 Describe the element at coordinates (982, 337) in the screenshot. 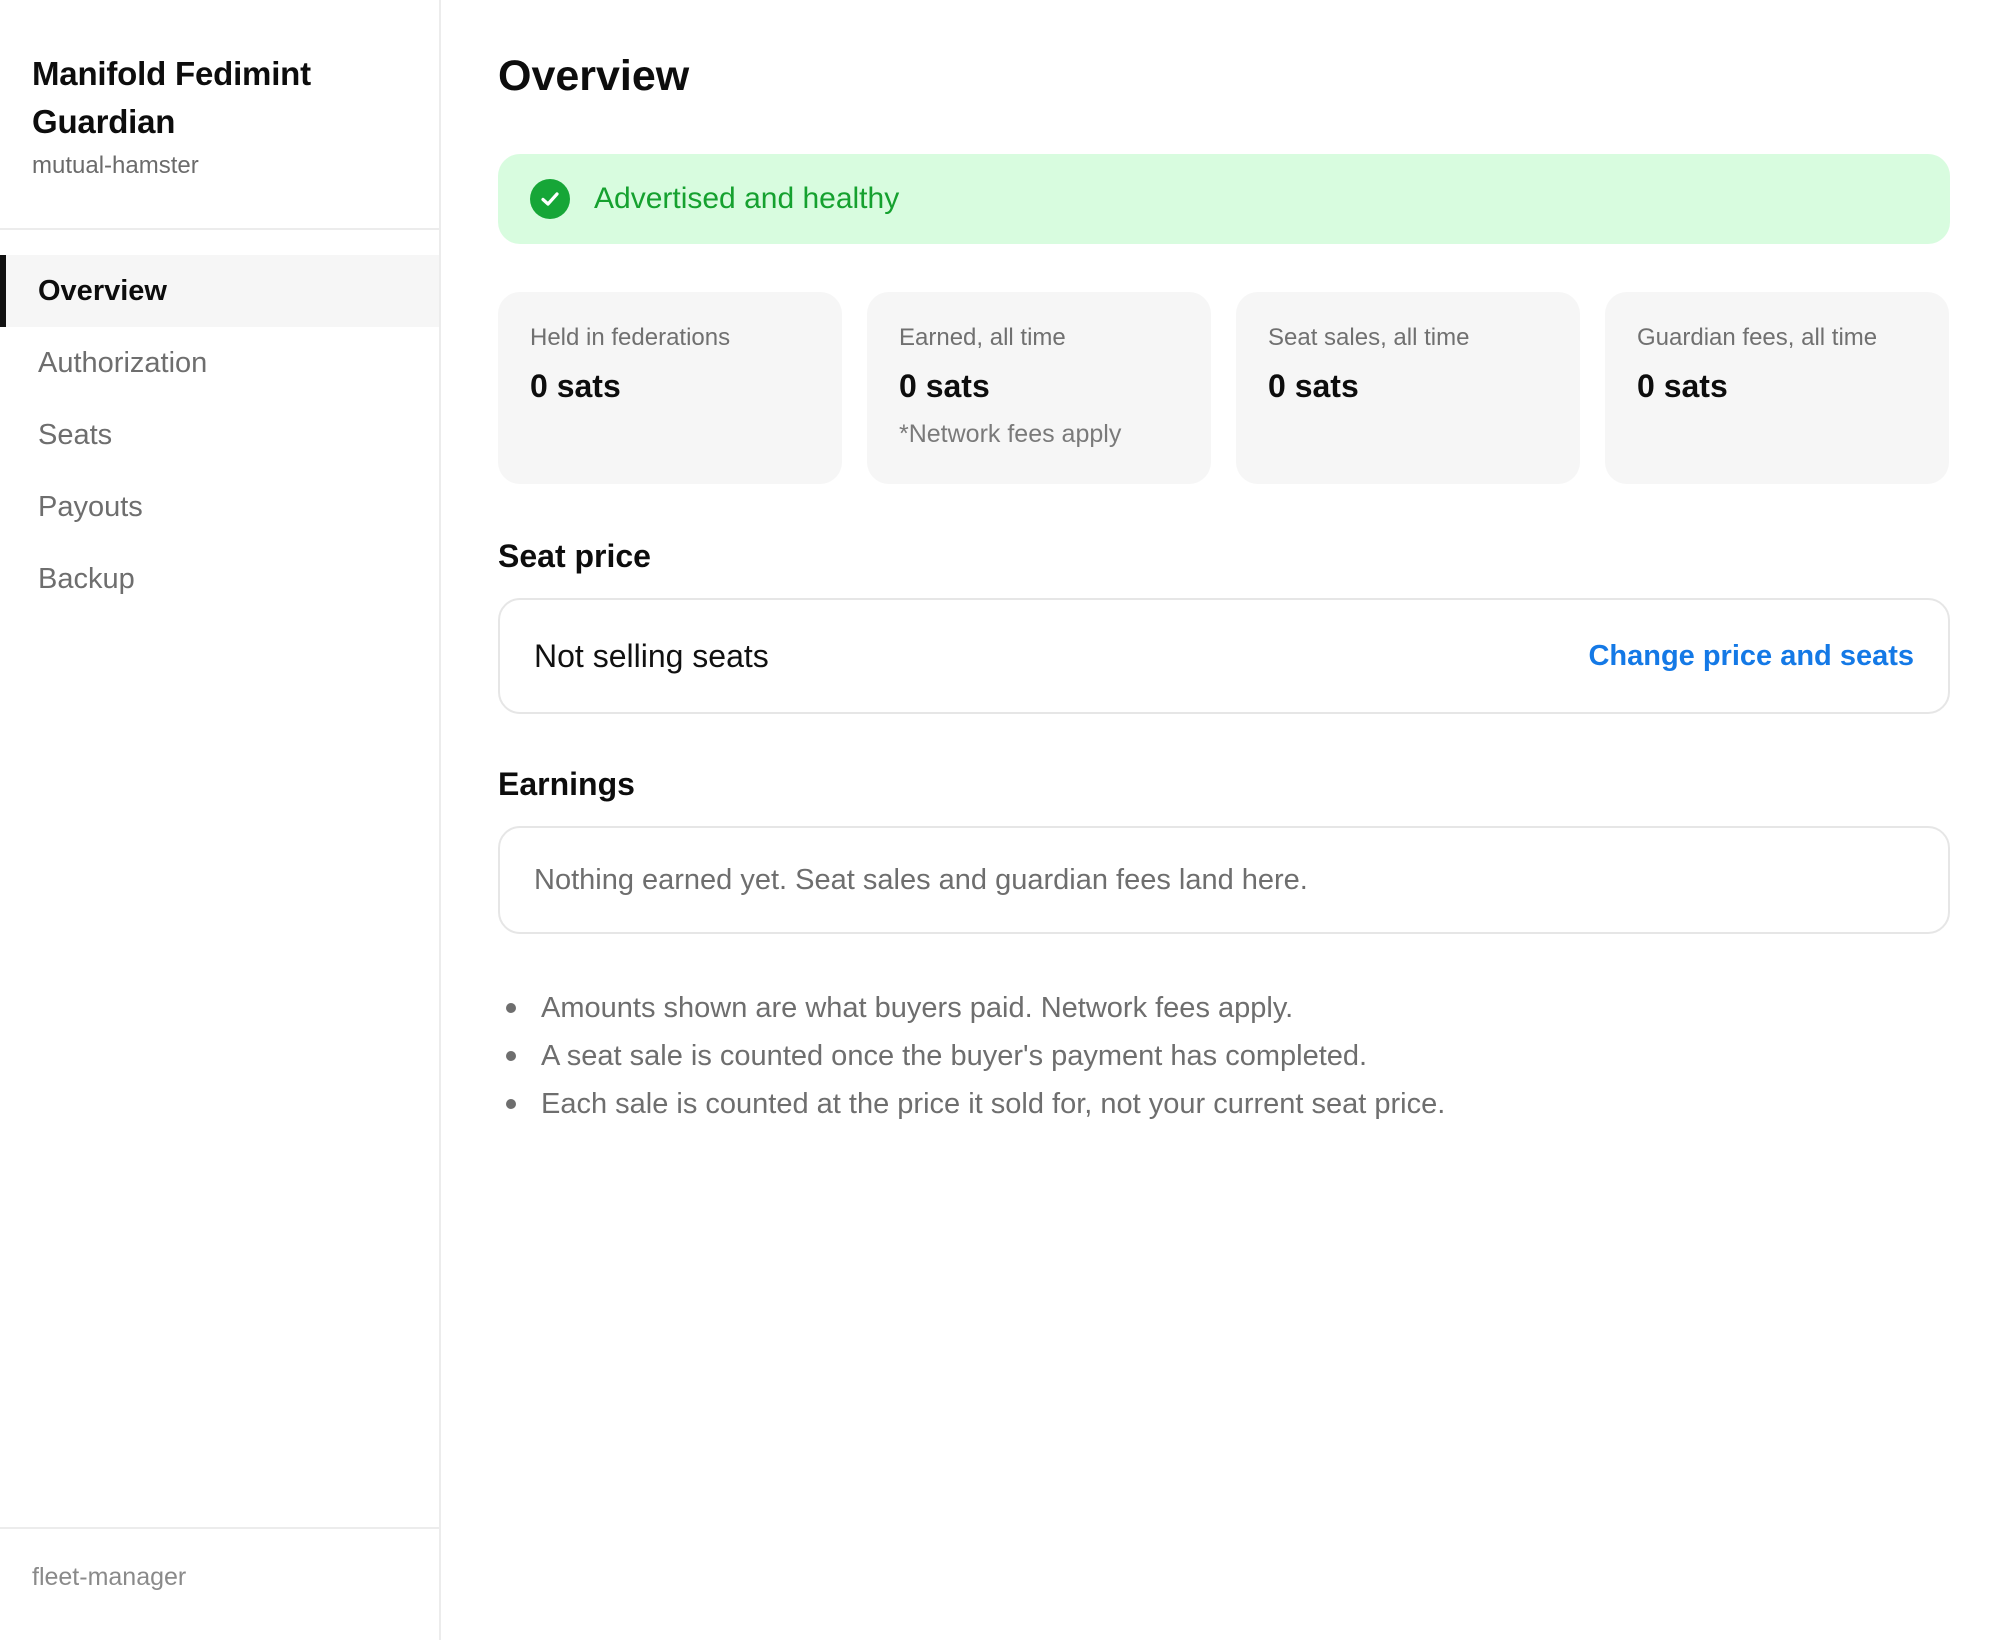

I see `stat-label: Earned, all time` at that location.